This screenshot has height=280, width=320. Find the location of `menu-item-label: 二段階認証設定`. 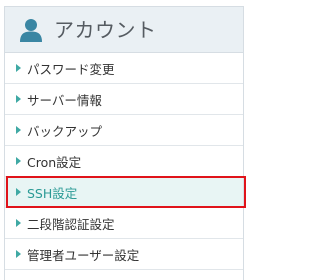

menu-item-label: 二段階認証設定 is located at coordinates (71, 224).